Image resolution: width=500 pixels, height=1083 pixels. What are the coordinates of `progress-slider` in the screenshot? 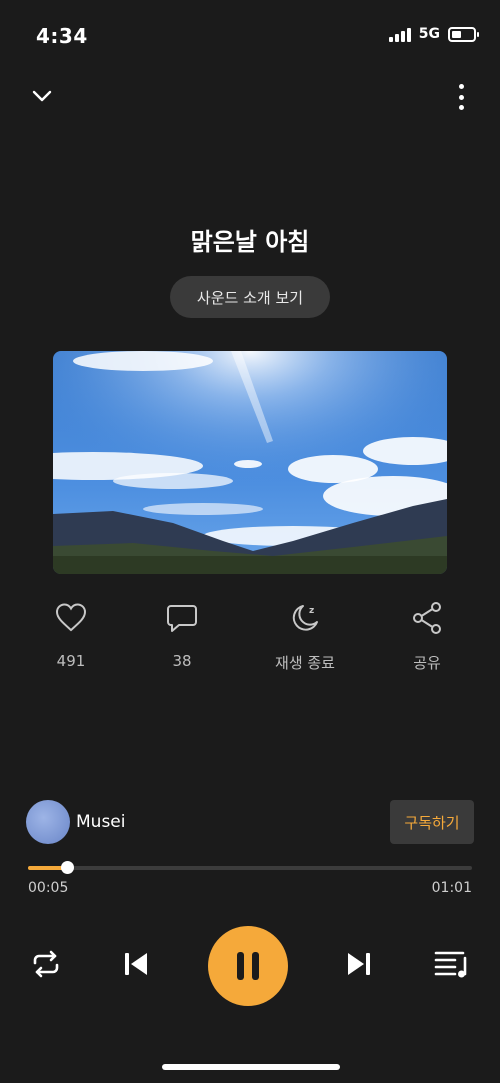 It's located at (250, 867).